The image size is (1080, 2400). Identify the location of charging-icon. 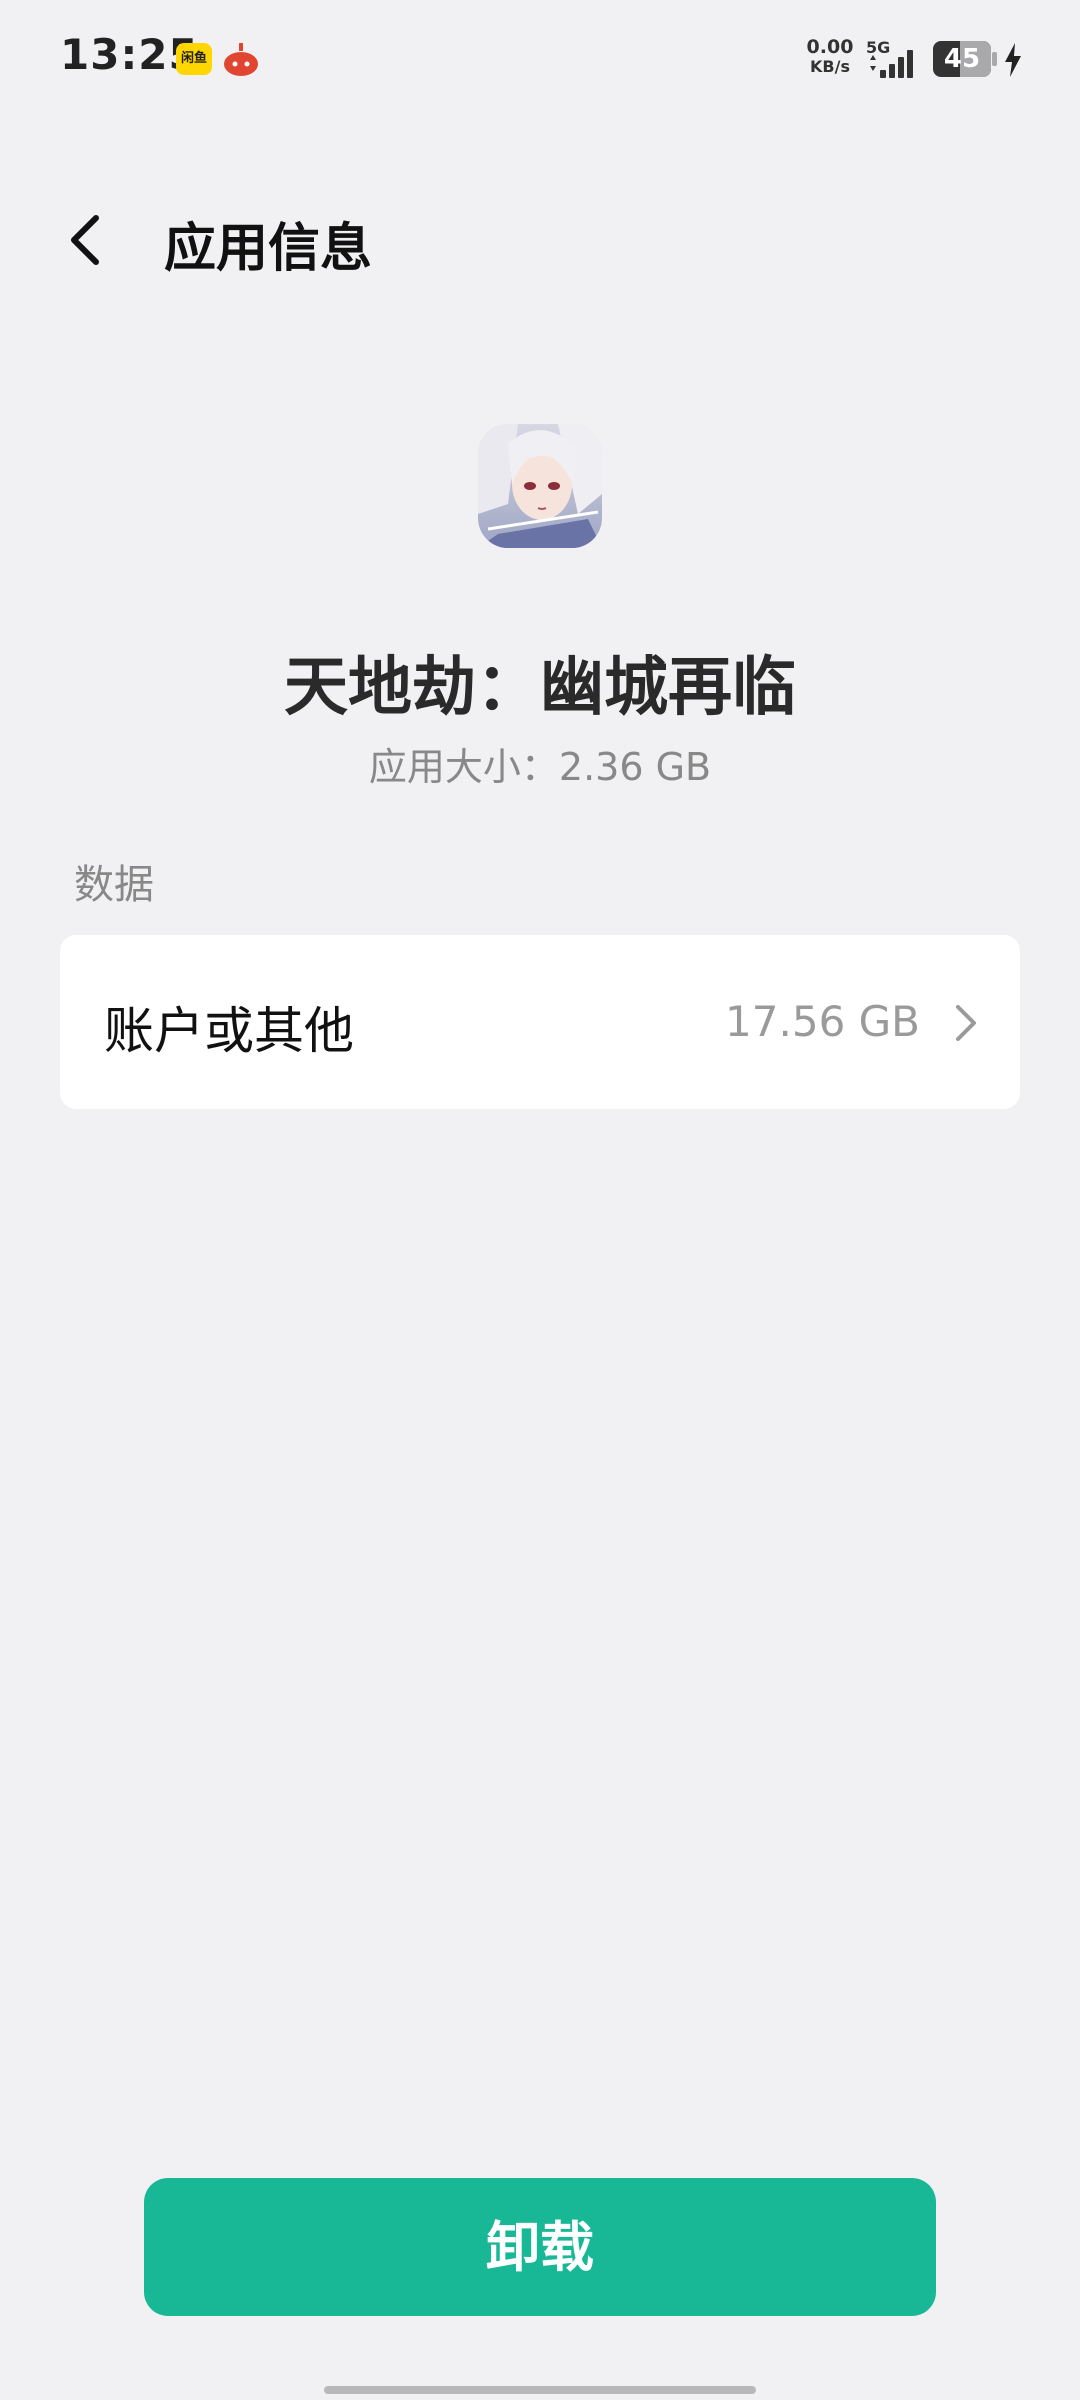
(1013, 60).